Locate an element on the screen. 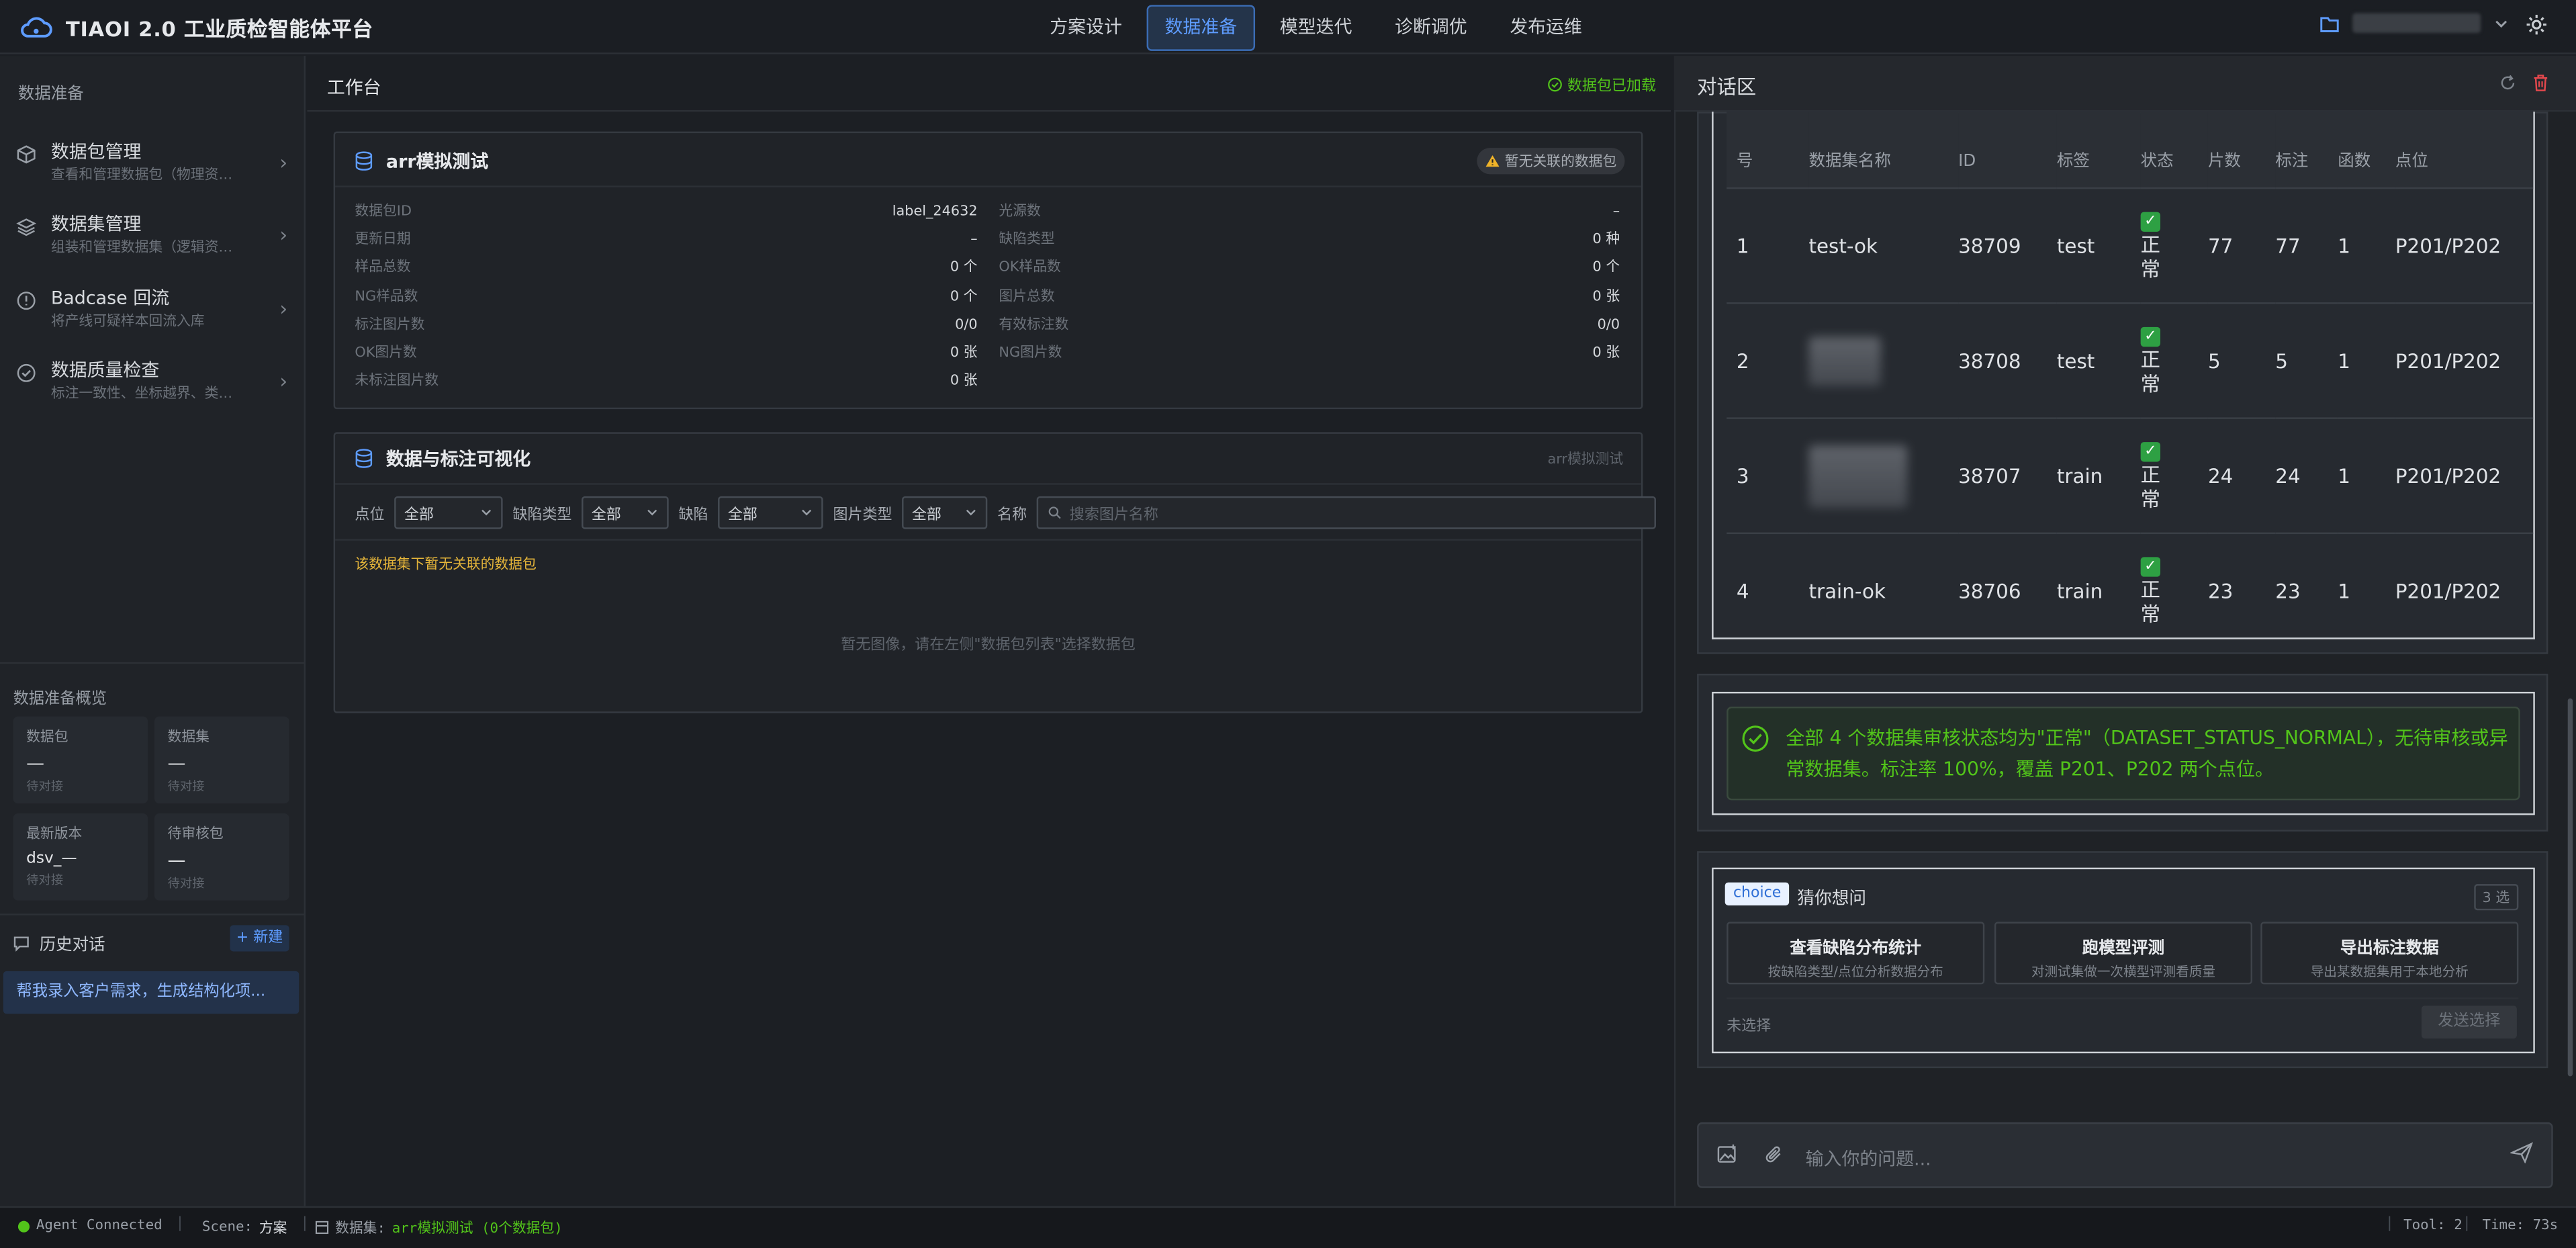 This screenshot has height=1248, width=2576. info-value: 0 张 is located at coordinates (1606, 353).